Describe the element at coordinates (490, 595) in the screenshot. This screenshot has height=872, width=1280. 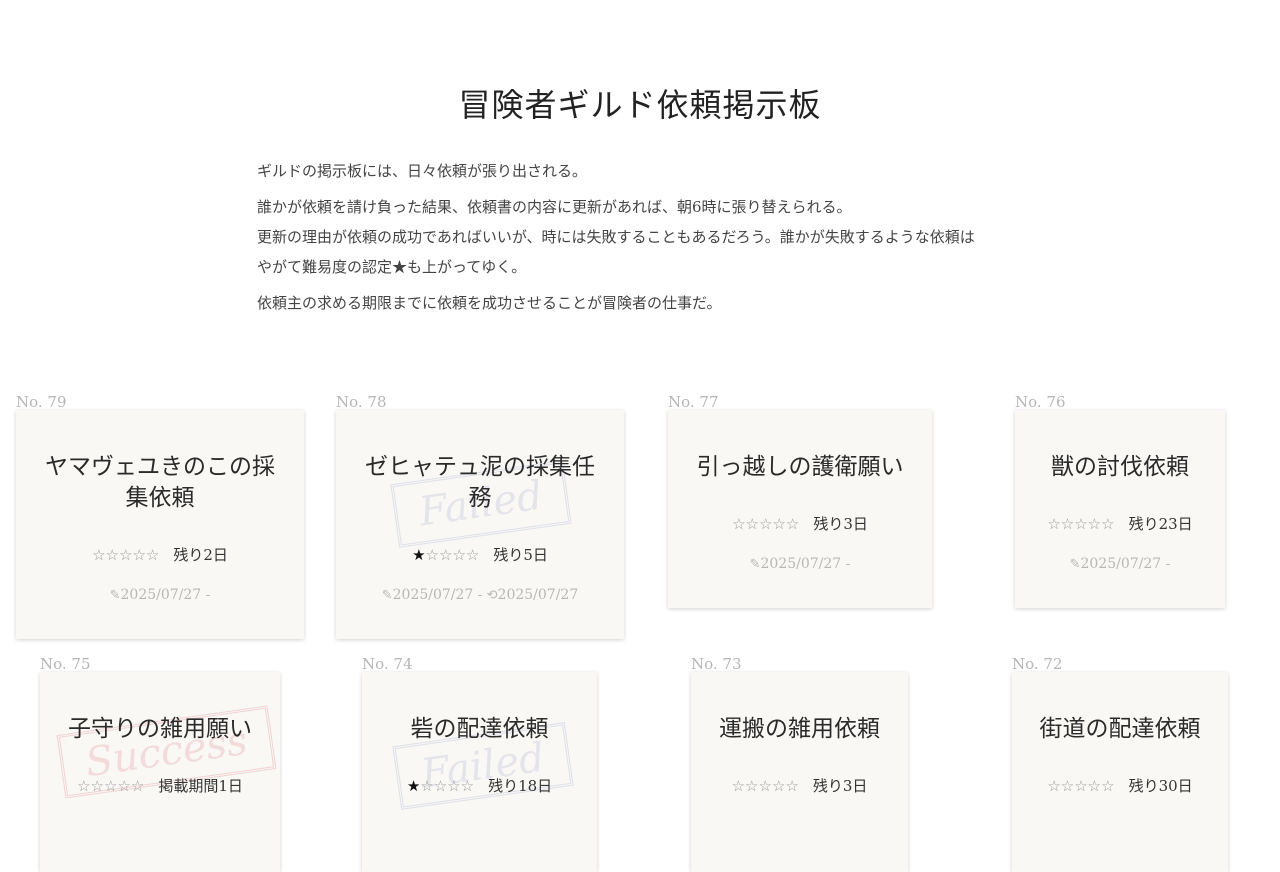
I see `history-icon: ⟲` at that location.